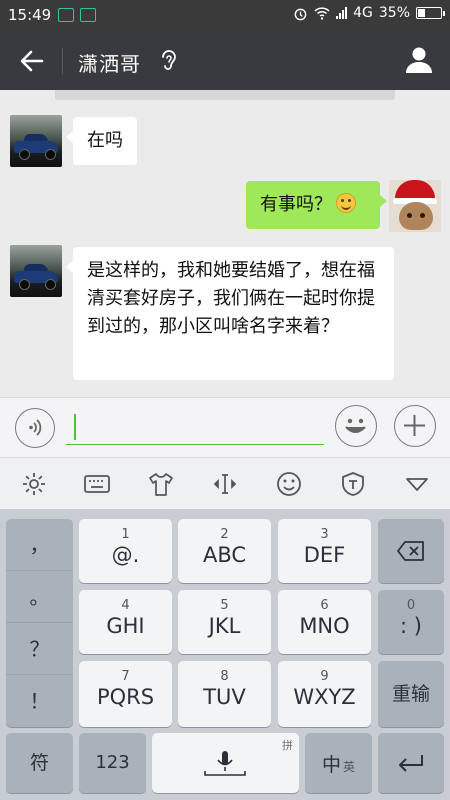  Describe the element at coordinates (394, 13) in the screenshot. I see `battery-percent: 35%` at that location.